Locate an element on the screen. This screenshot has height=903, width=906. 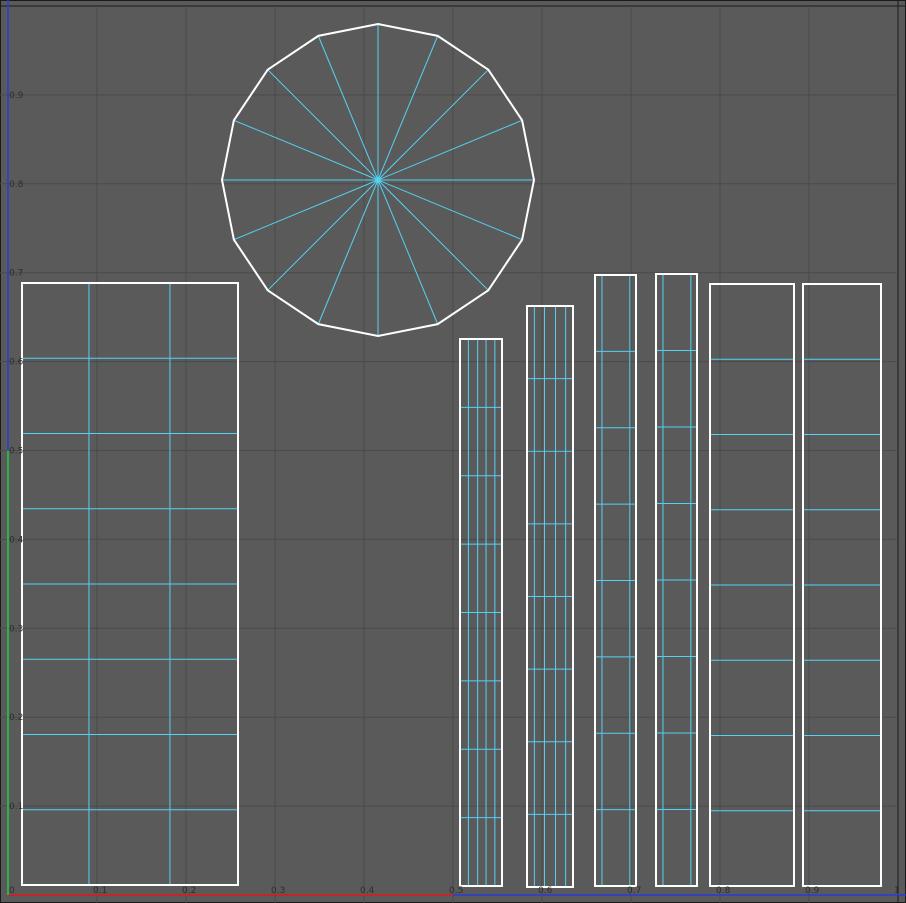
u-tick-label: 0.8 is located at coordinates (723, 891).